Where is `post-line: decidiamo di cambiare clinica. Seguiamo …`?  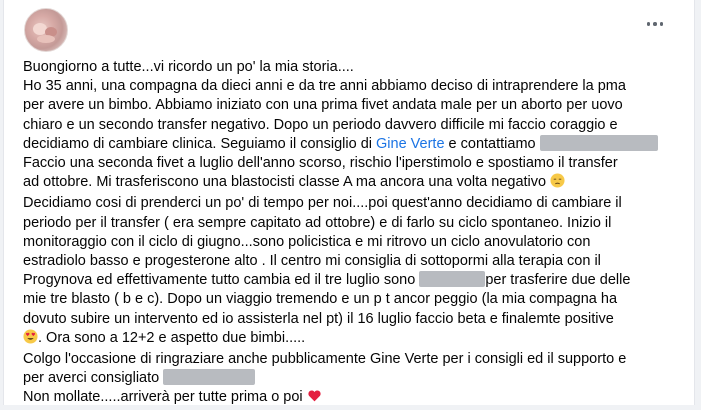 post-line: decidiamo di cambiare clinica. Seguiamo … is located at coordinates (353, 144).